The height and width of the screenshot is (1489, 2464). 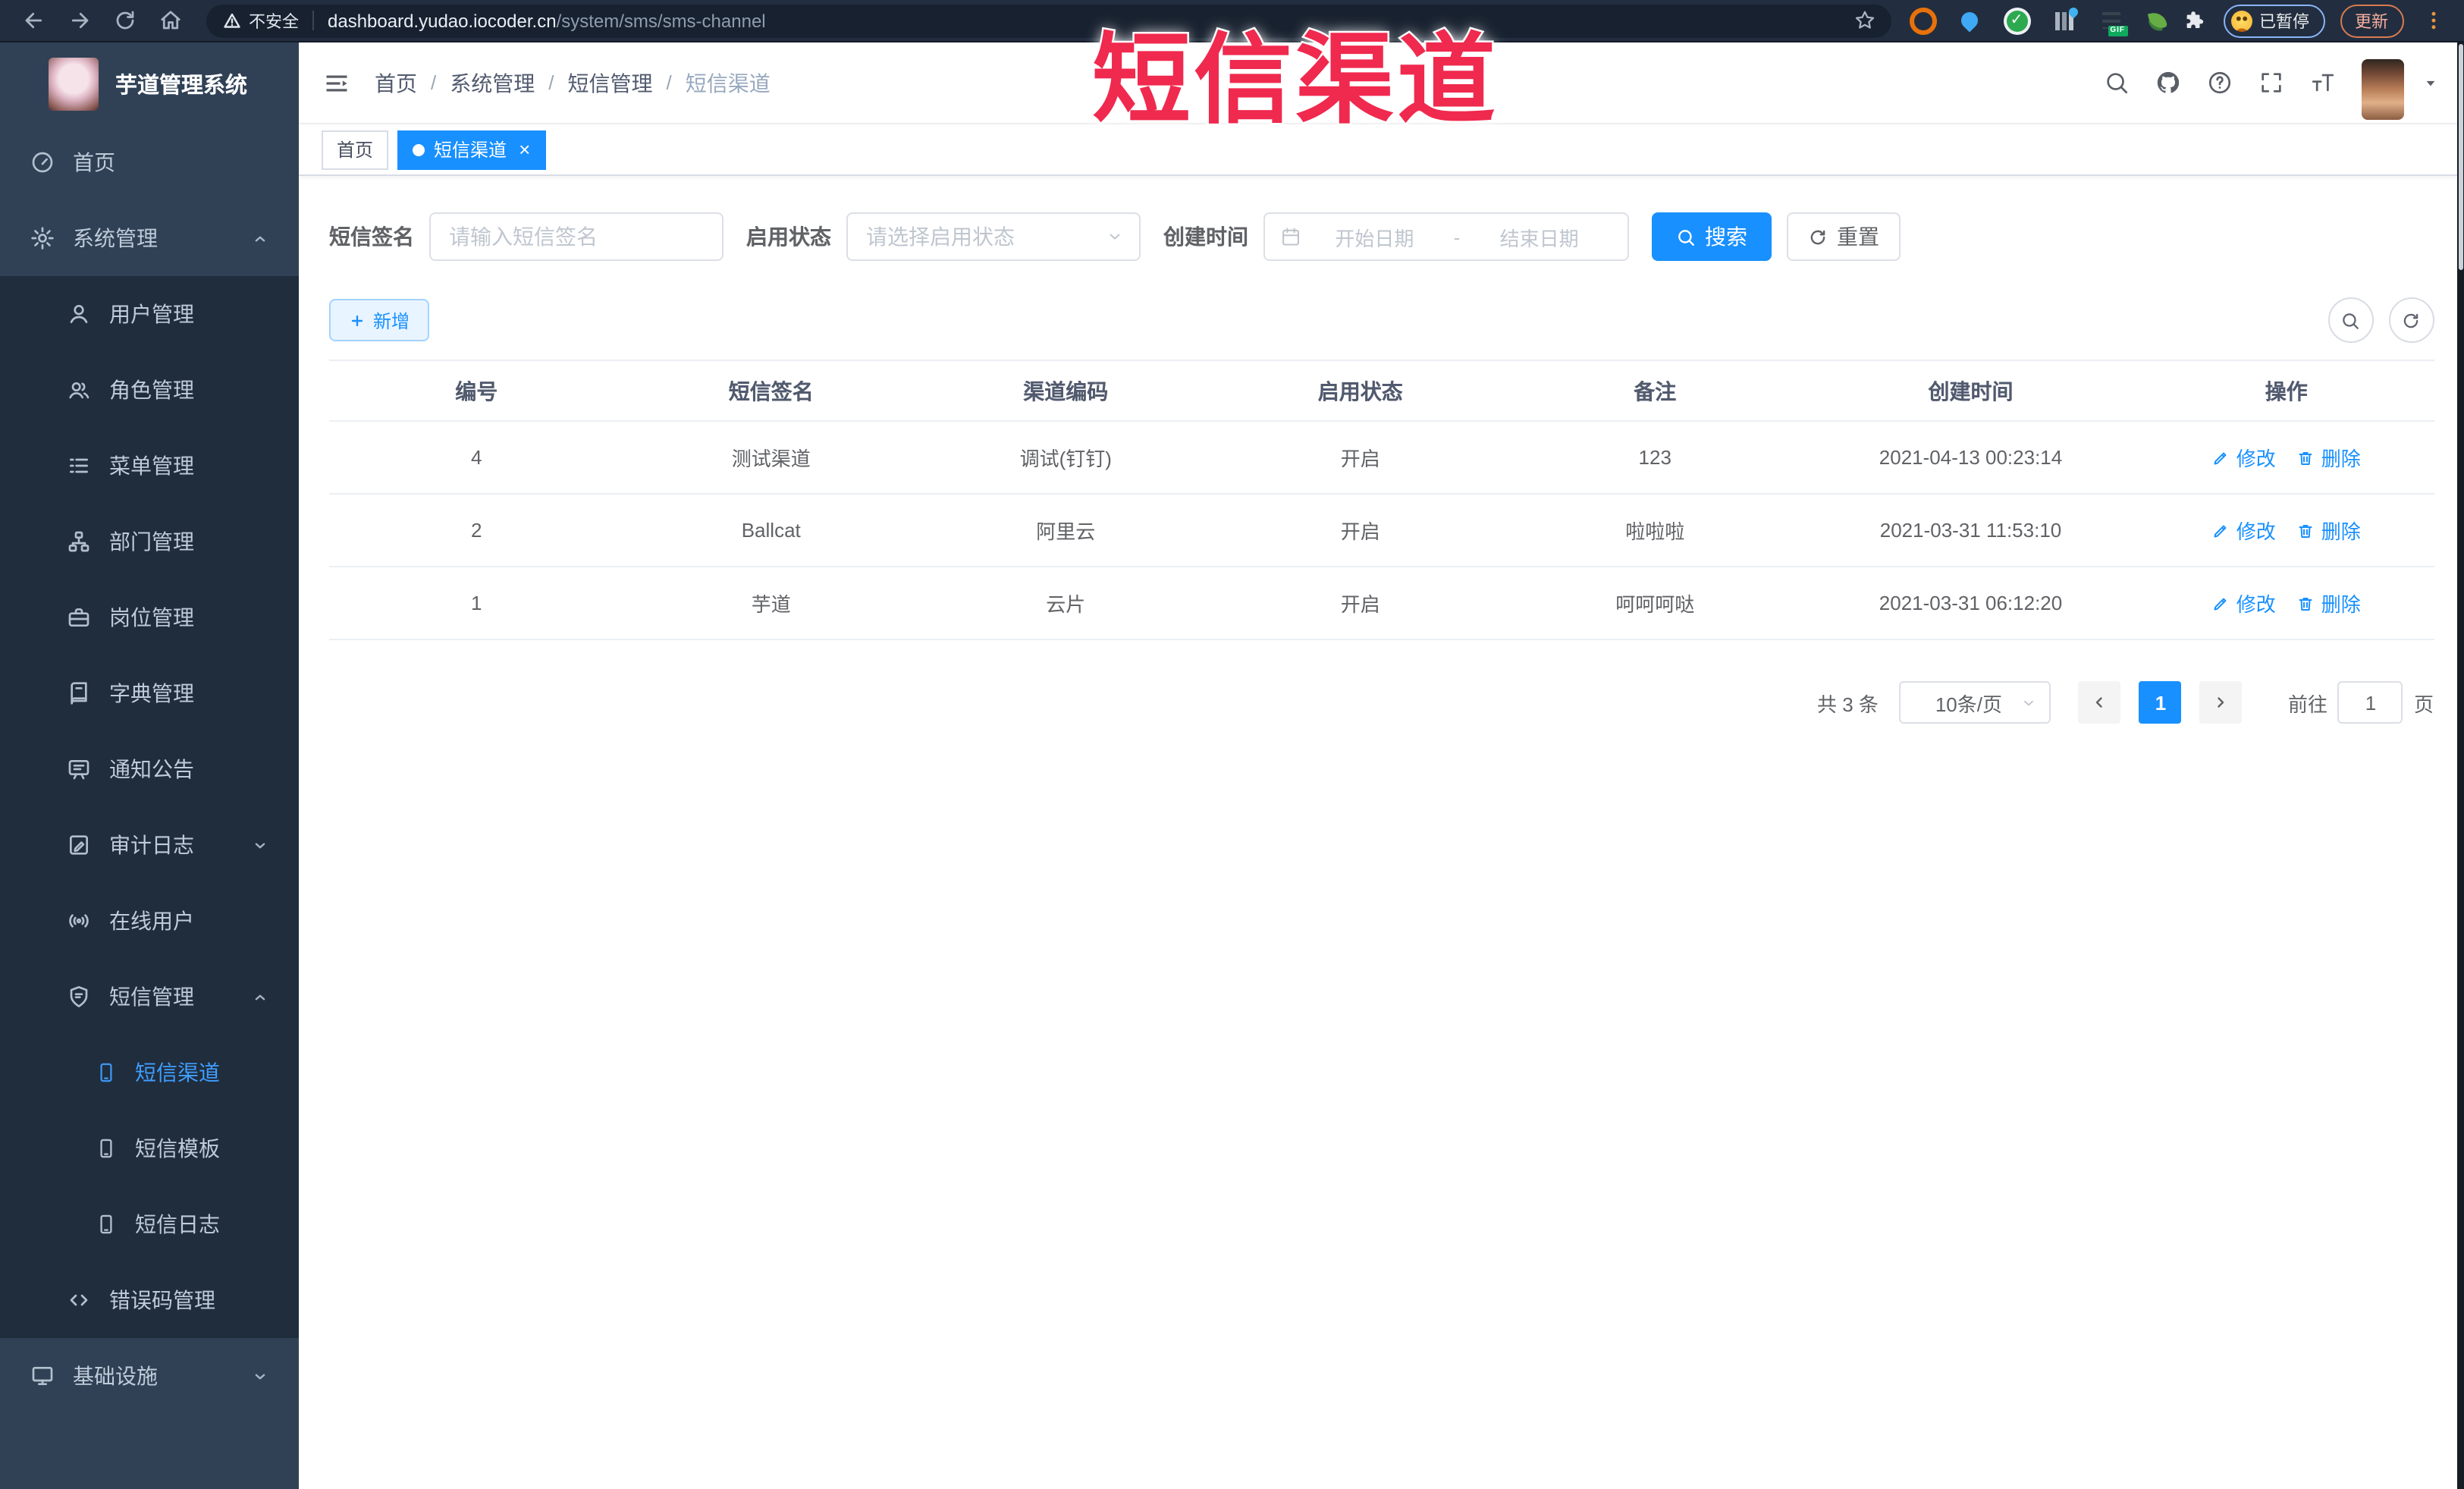 I want to click on toggle-search-button, so click(x=2350, y=320).